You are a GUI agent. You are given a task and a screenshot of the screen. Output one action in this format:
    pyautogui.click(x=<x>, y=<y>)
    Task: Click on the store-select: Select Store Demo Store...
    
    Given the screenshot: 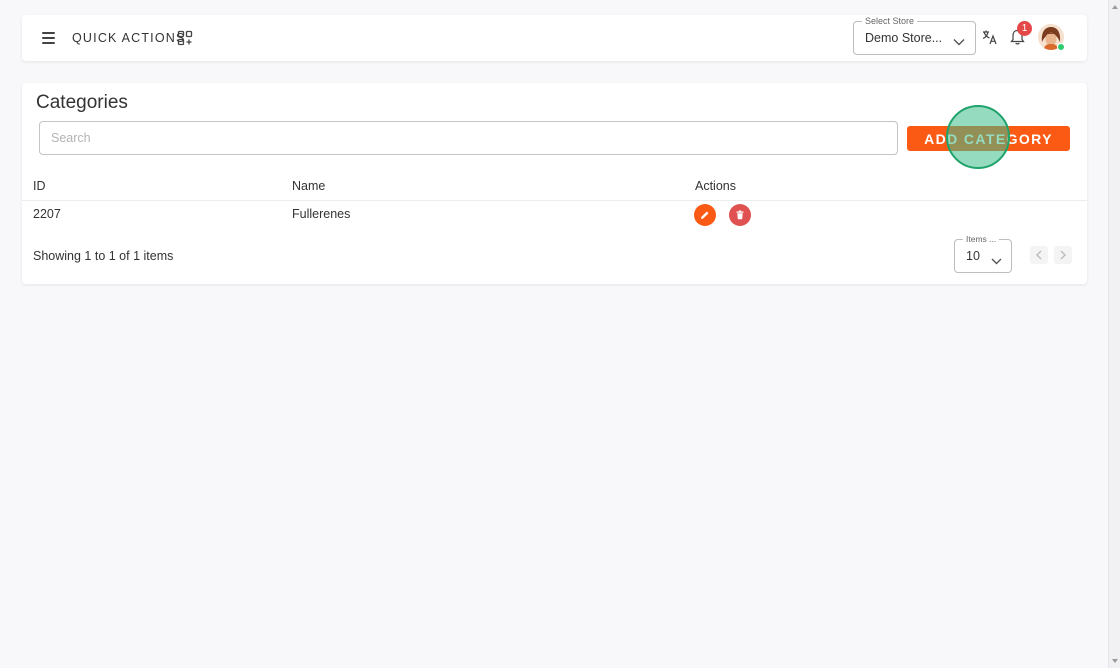 What is the action you would take?
    pyautogui.click(x=914, y=35)
    